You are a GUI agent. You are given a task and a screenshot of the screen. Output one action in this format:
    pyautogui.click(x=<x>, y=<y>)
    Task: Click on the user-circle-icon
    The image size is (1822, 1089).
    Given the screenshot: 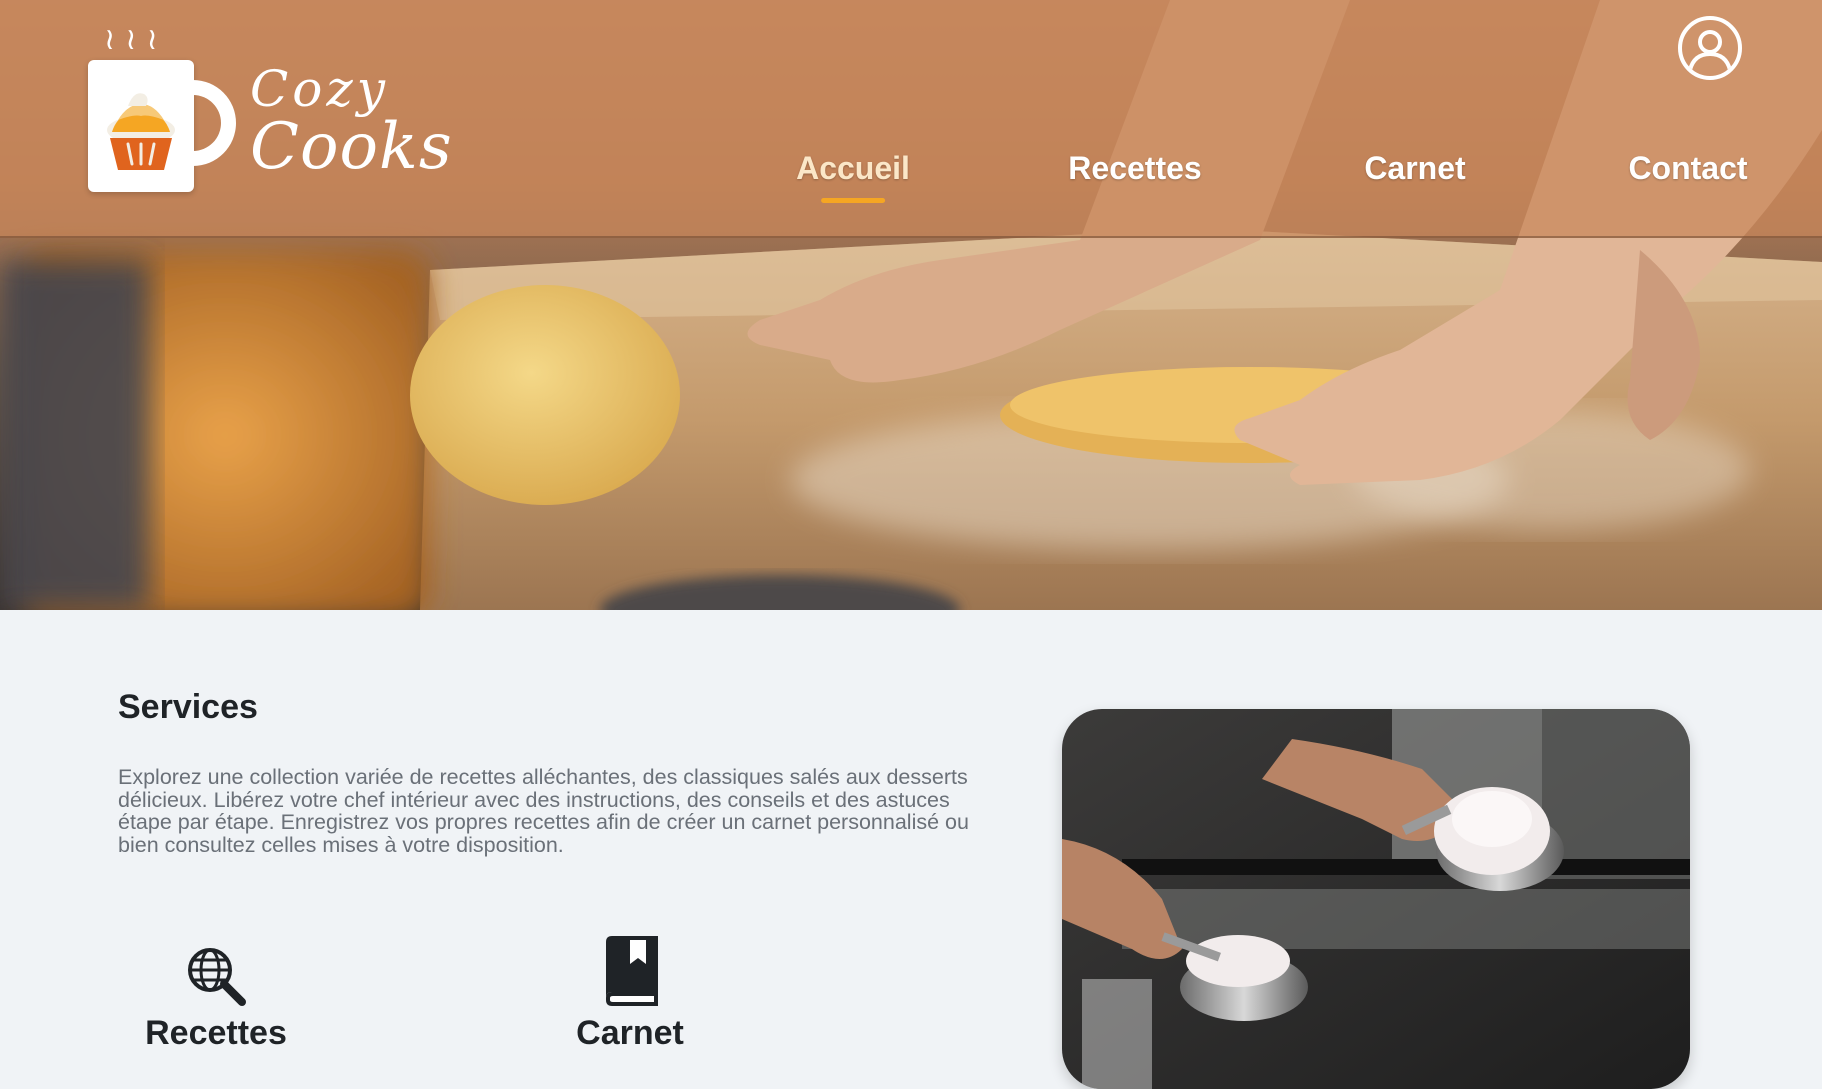 What is the action you would take?
    pyautogui.click(x=1710, y=50)
    